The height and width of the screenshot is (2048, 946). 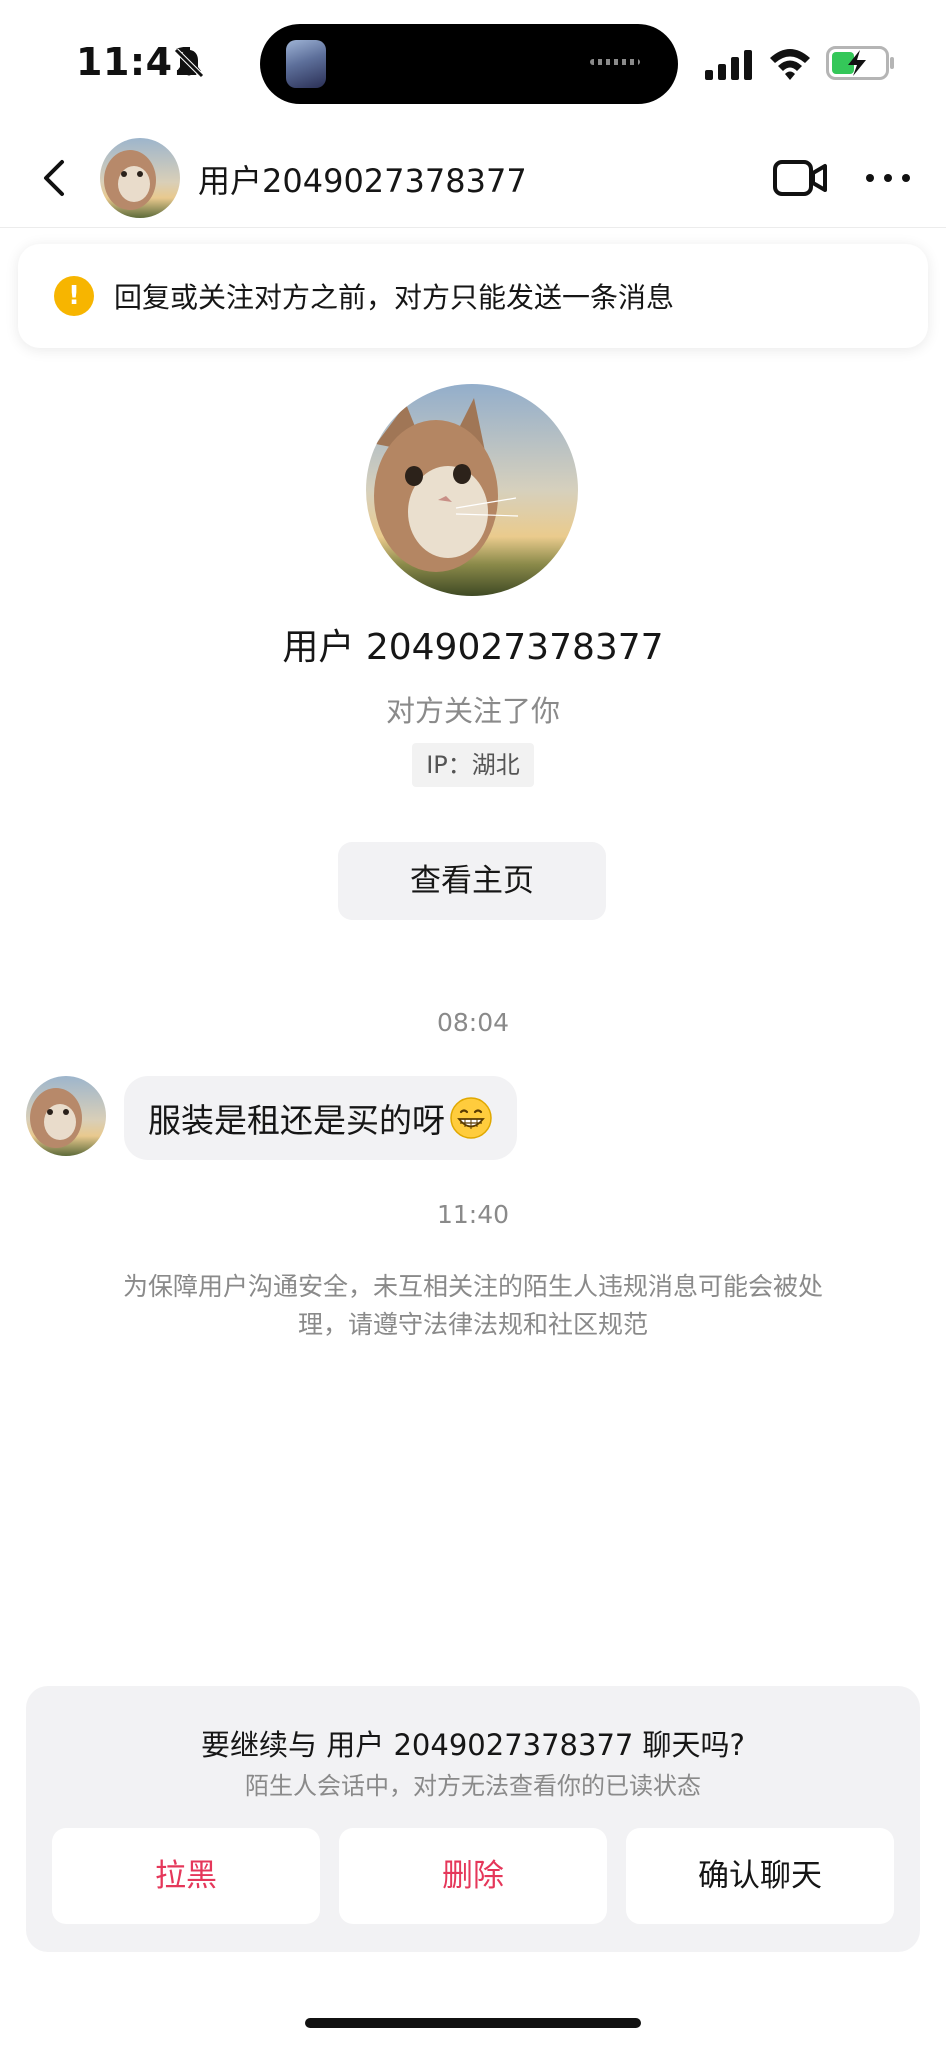 What do you see at coordinates (469, 64) in the screenshot?
I see `dynamic-island` at bounding box center [469, 64].